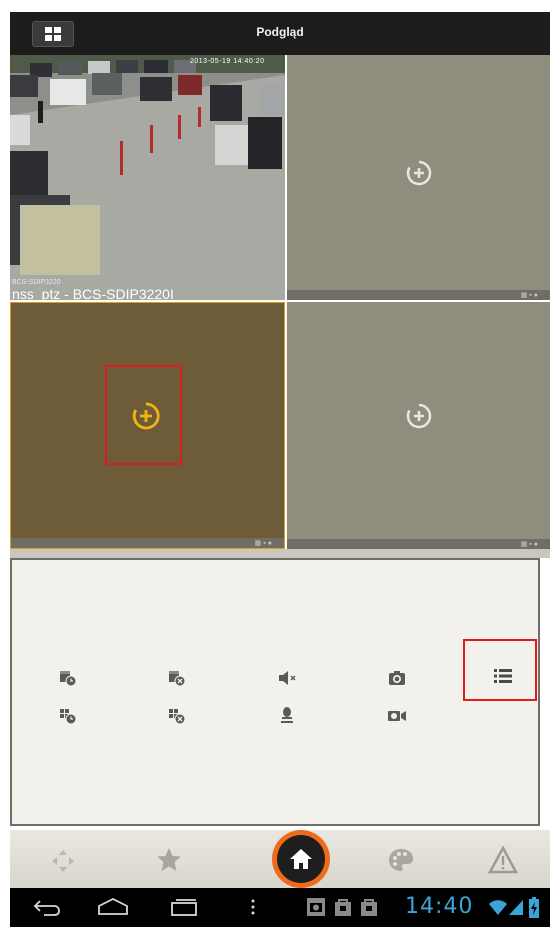 The image size is (550, 927). Describe the element at coordinates (93, 293) in the screenshot. I see `camera-caption: nss_ptz - BCS-SDIP3220I` at that location.